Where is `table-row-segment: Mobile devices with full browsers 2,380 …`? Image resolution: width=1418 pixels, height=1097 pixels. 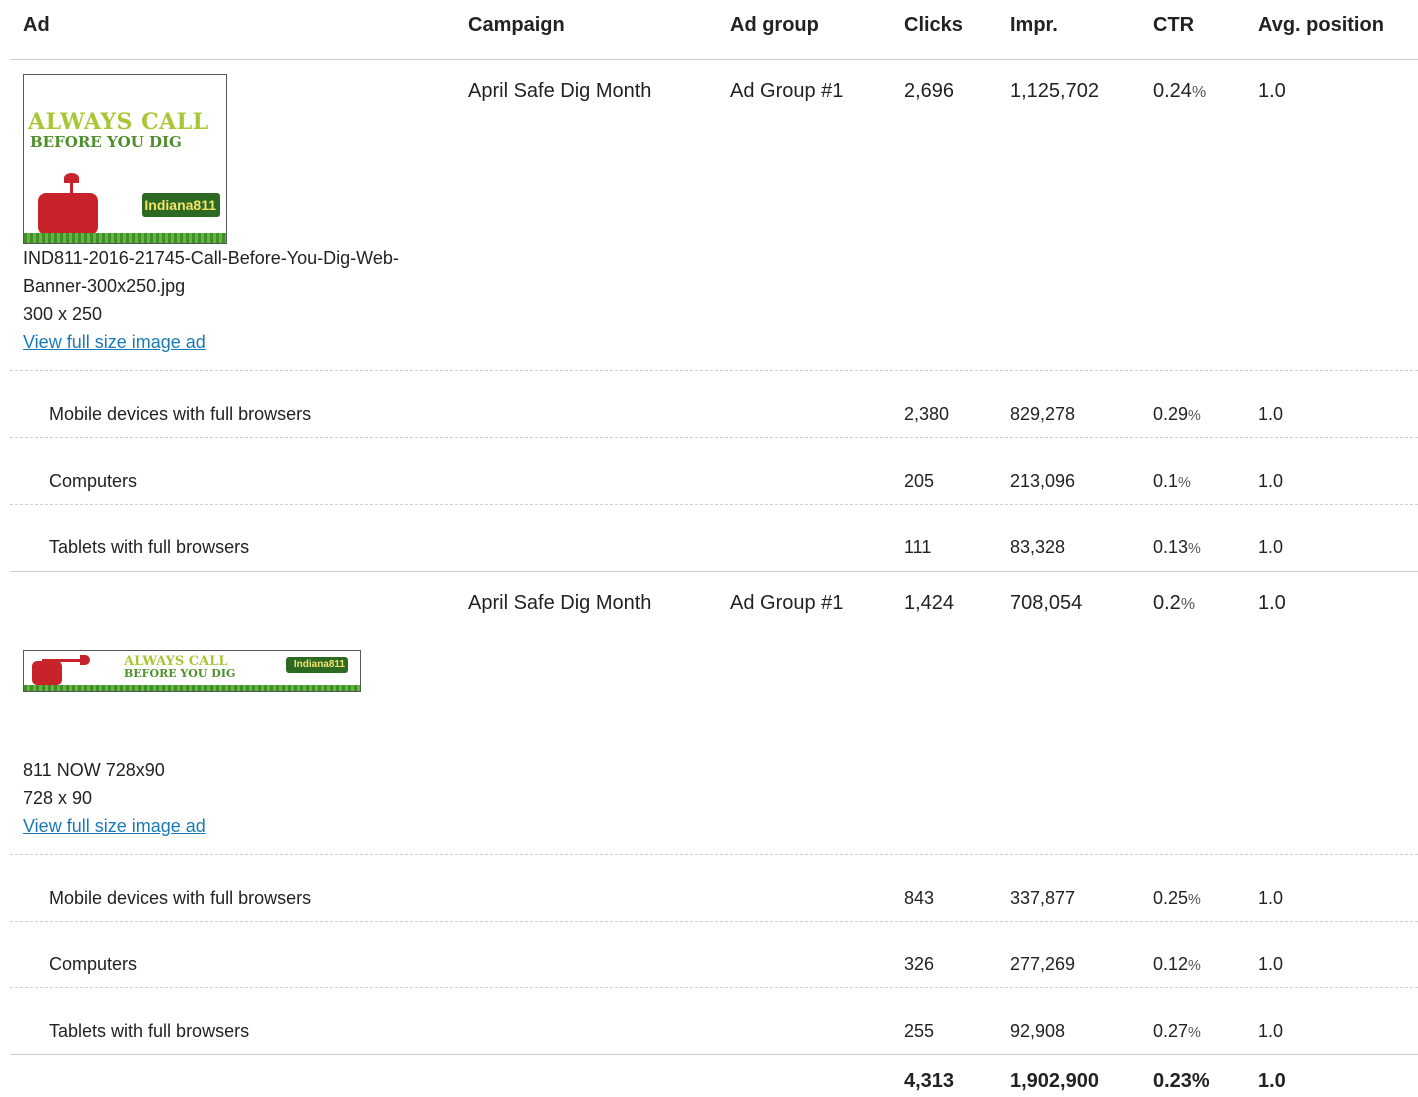
table-row-segment: Mobile devices with full browsers 2,380 … is located at coordinates (714, 409).